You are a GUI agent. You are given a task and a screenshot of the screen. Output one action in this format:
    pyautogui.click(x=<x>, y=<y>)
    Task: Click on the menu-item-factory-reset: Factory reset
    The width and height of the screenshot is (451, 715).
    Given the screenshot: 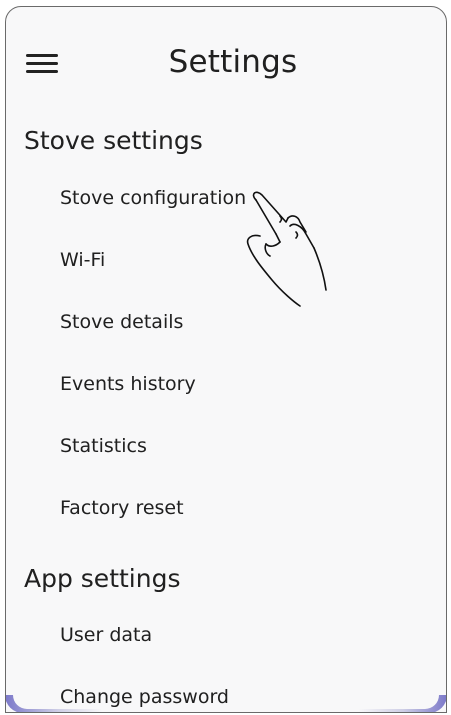 What is the action you would take?
    pyautogui.click(x=122, y=508)
    